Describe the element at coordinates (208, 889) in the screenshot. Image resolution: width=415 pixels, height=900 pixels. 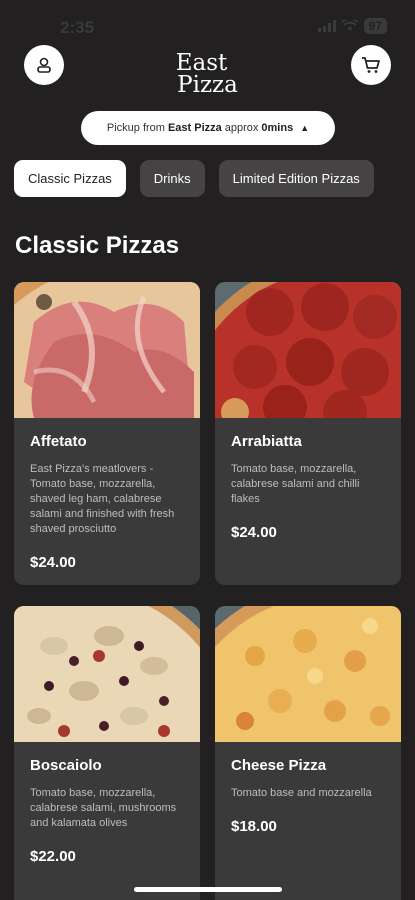
I see `home-indicator` at that location.